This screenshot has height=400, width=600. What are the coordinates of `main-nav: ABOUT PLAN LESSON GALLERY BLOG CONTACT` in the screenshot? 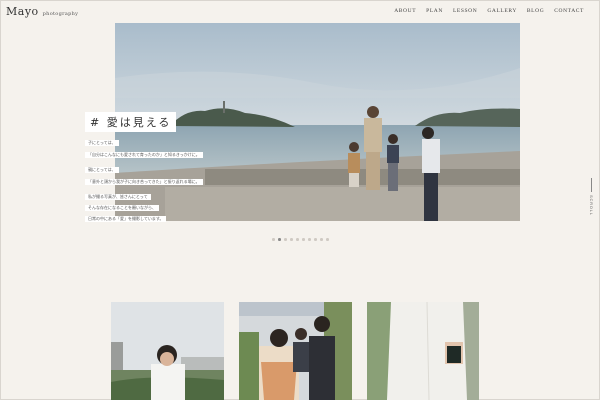 It's located at (489, 11).